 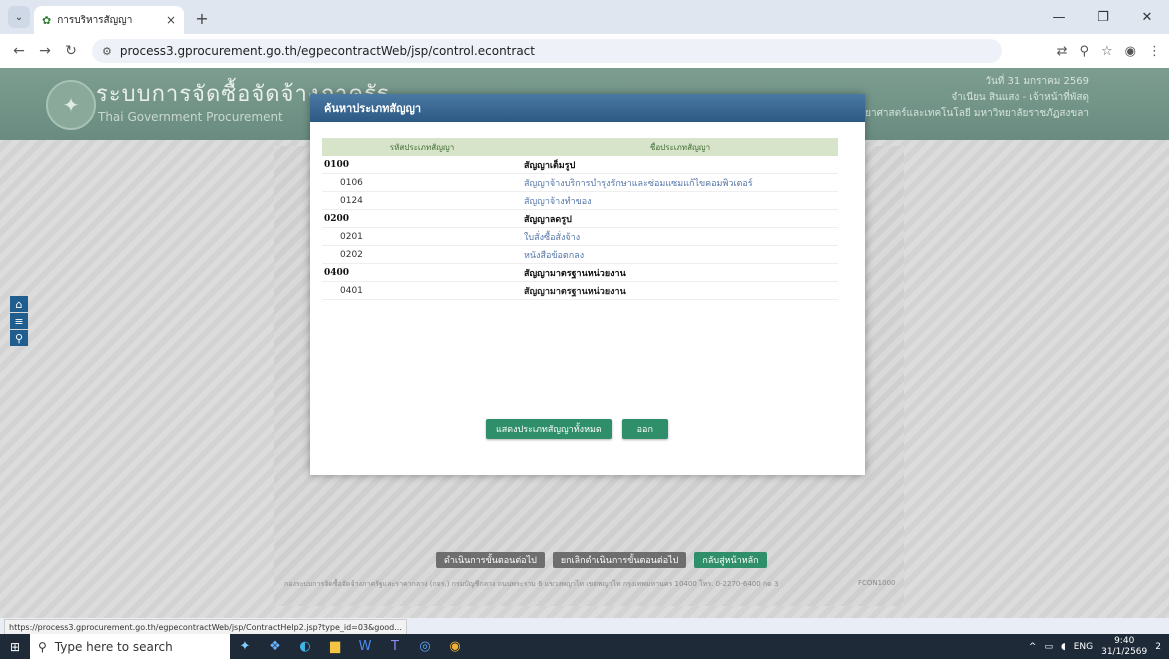 I want to click on taskbar-search-field: ⚲ Type here to search, so click(x=130, y=646).